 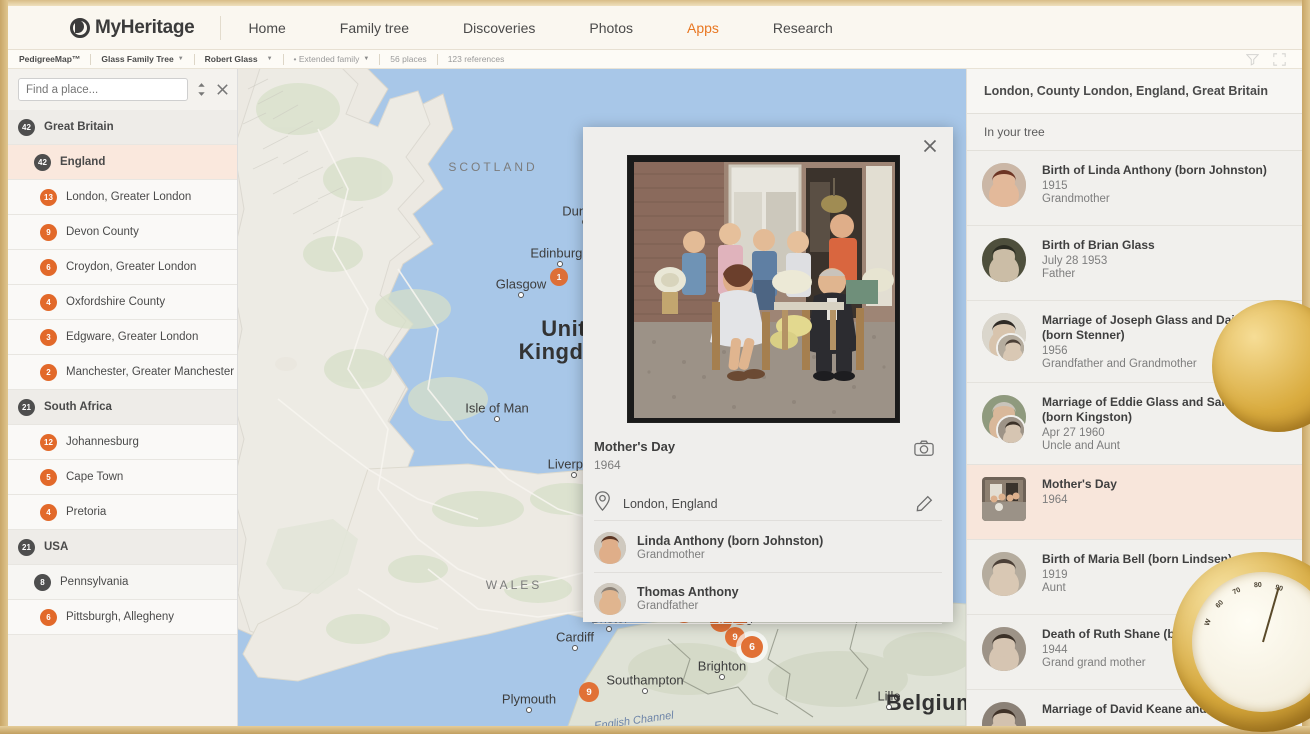 I want to click on event-date: Apr 27 1960, so click(x=1073, y=433).